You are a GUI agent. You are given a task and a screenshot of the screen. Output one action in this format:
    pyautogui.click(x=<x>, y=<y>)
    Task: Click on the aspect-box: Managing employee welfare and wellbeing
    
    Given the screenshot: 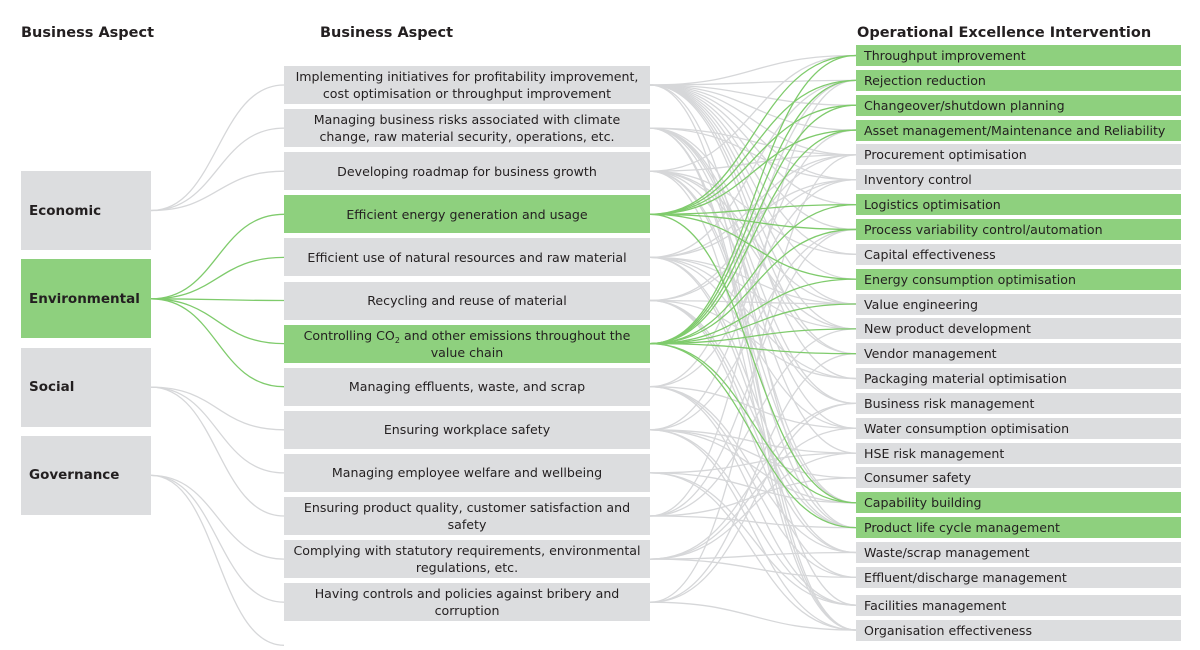 What is the action you would take?
    pyautogui.click(x=467, y=472)
    